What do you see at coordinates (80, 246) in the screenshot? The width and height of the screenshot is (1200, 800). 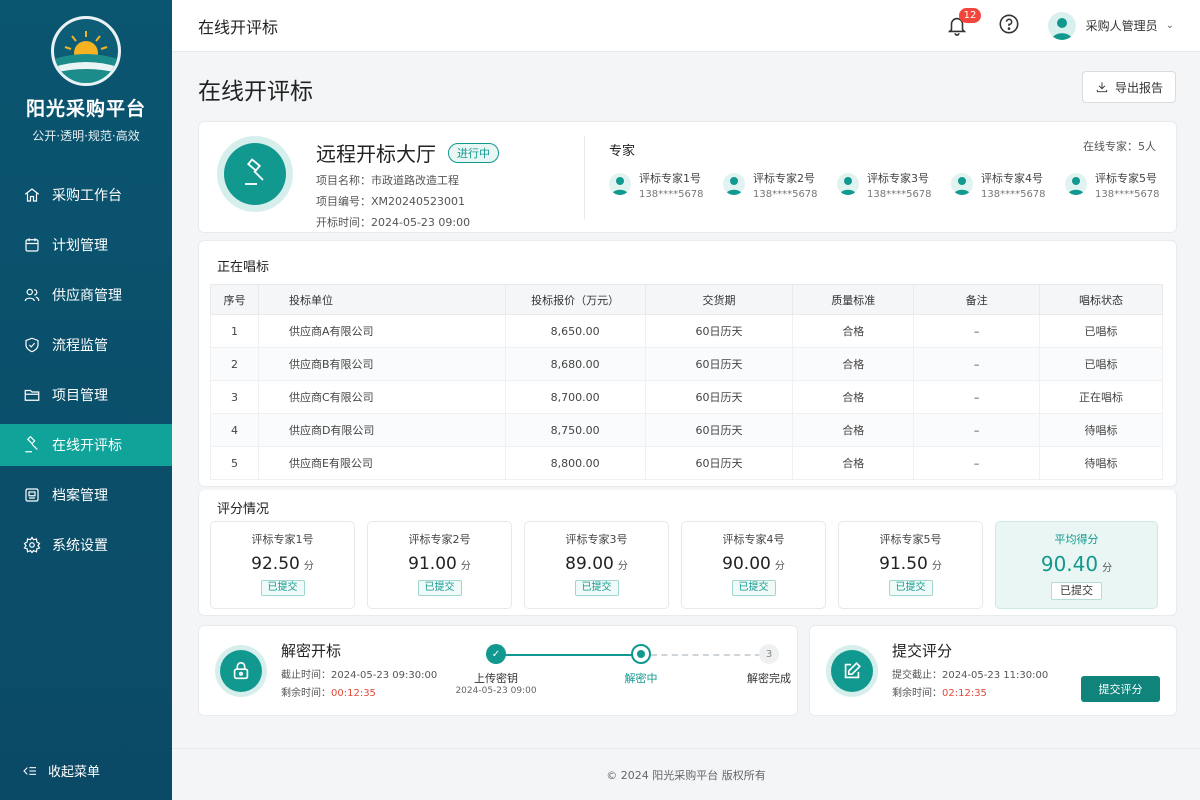 I see `sidebar-item-label: 计划管理` at bounding box center [80, 246].